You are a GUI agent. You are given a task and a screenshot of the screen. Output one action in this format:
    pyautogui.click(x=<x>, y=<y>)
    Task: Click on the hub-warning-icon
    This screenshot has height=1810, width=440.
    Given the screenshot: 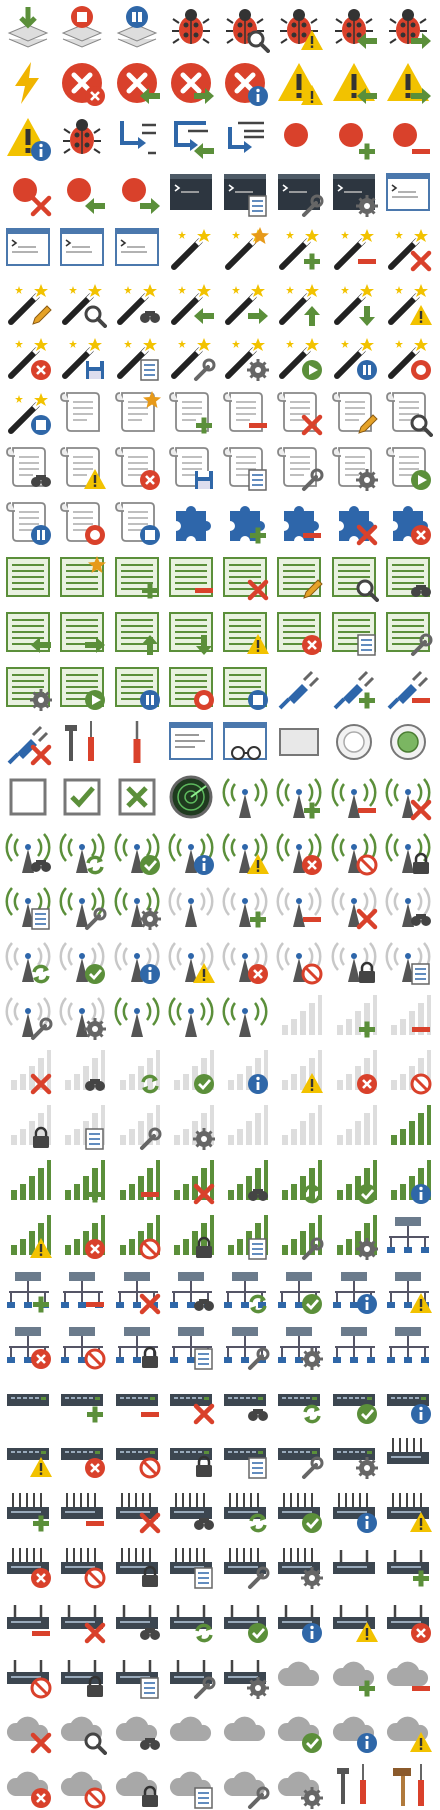 What is the action you would take?
    pyautogui.click(x=408, y=1510)
    